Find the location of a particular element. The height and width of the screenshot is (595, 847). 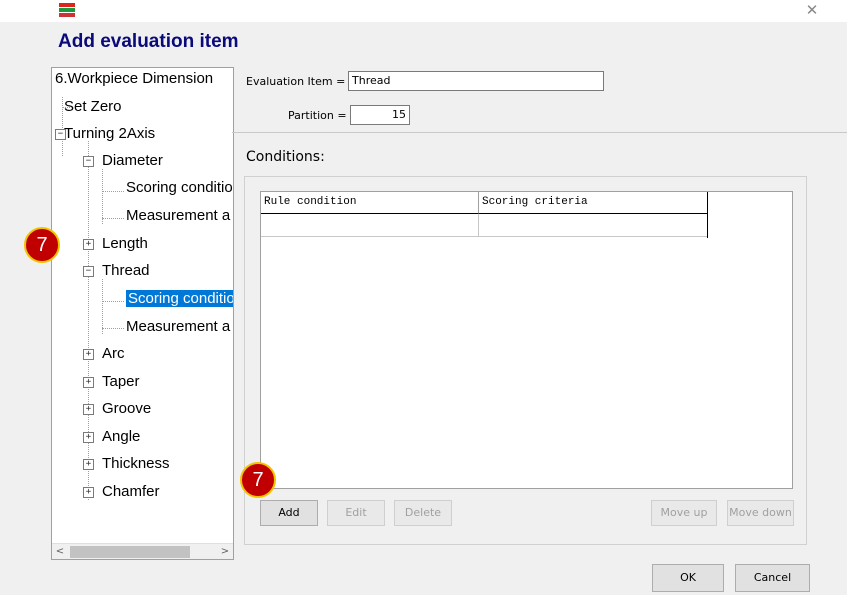

tree-item: Thread is located at coordinates (126, 271).